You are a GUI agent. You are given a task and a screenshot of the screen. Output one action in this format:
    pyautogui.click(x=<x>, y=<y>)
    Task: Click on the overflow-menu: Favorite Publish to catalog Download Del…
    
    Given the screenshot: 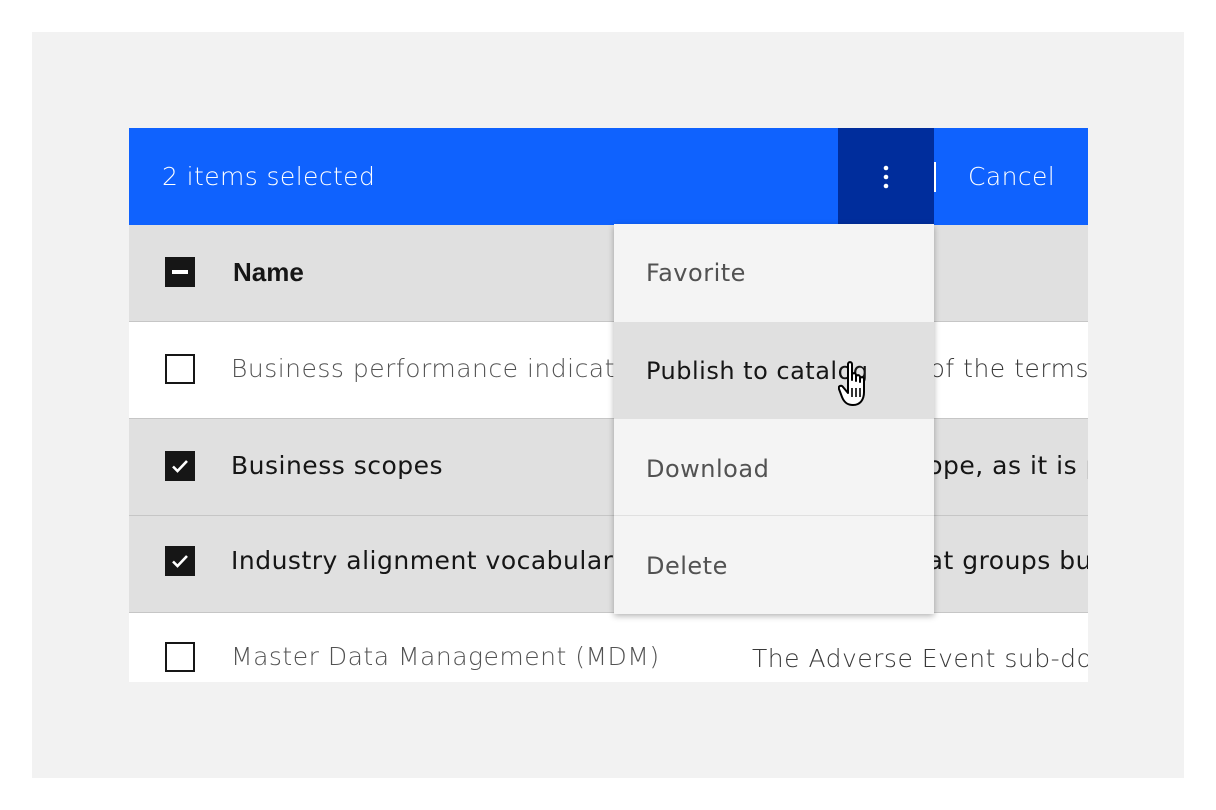 What is the action you would take?
    pyautogui.click(x=774, y=419)
    